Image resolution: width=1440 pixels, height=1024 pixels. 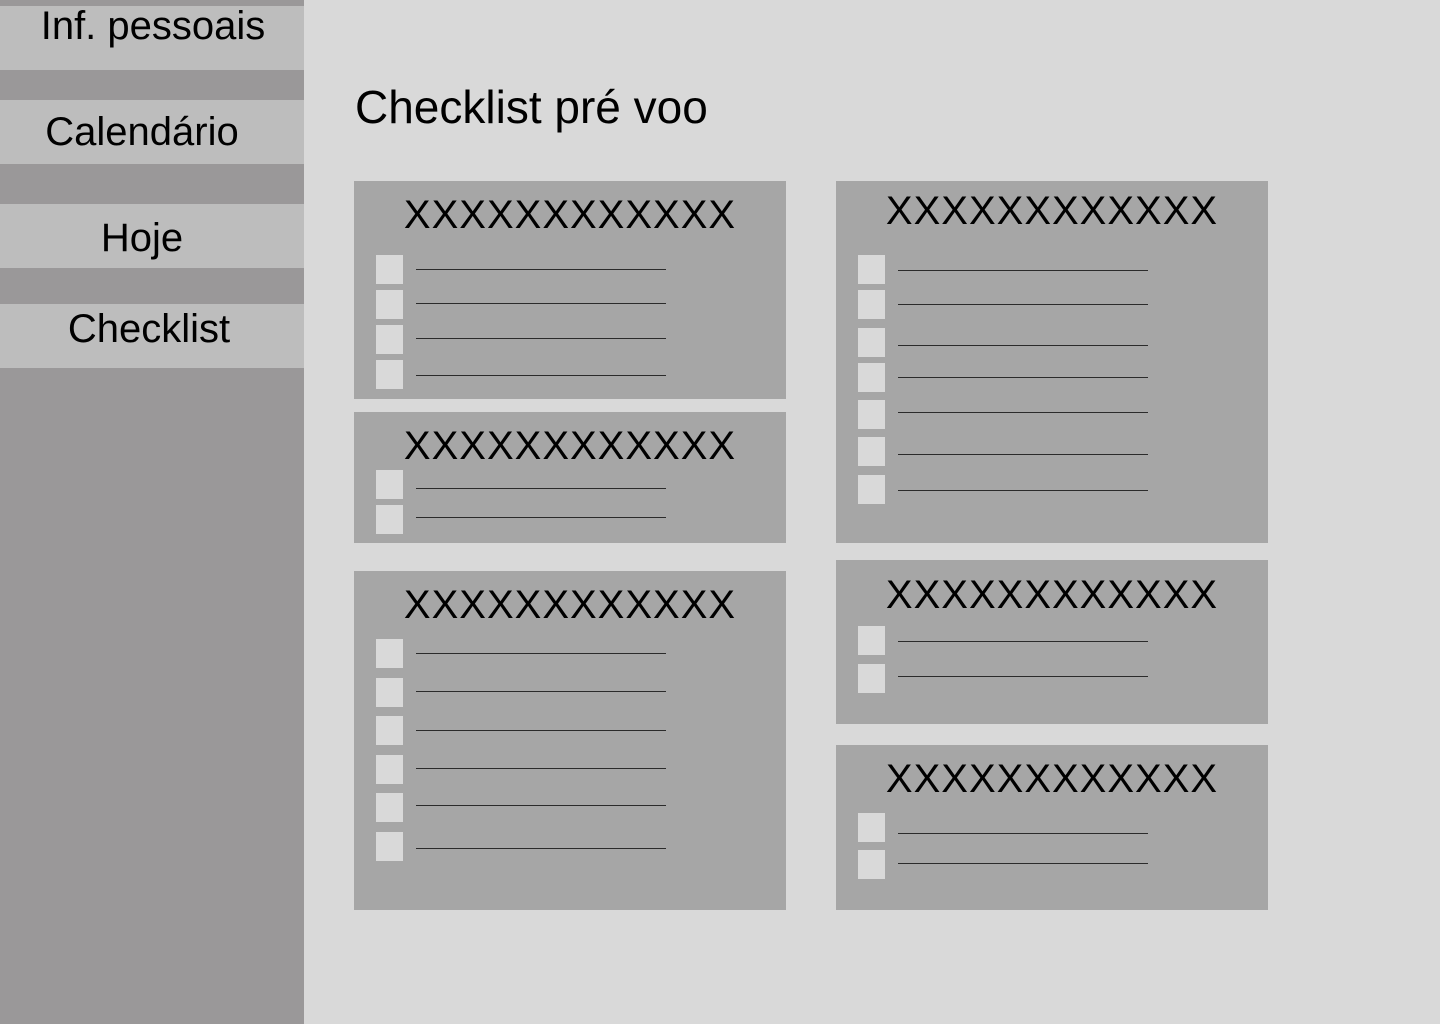 I want to click on sidebar-item-personal-info: Inf. pessoais, so click(x=152, y=36).